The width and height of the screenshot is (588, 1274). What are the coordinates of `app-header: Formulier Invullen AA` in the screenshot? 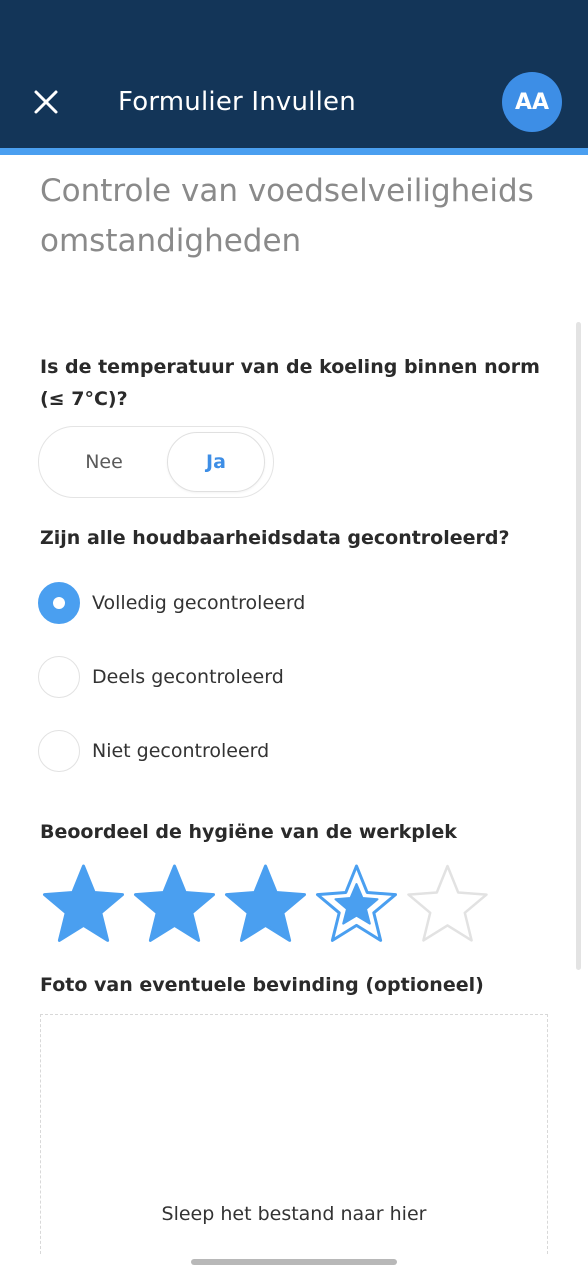 It's located at (294, 74).